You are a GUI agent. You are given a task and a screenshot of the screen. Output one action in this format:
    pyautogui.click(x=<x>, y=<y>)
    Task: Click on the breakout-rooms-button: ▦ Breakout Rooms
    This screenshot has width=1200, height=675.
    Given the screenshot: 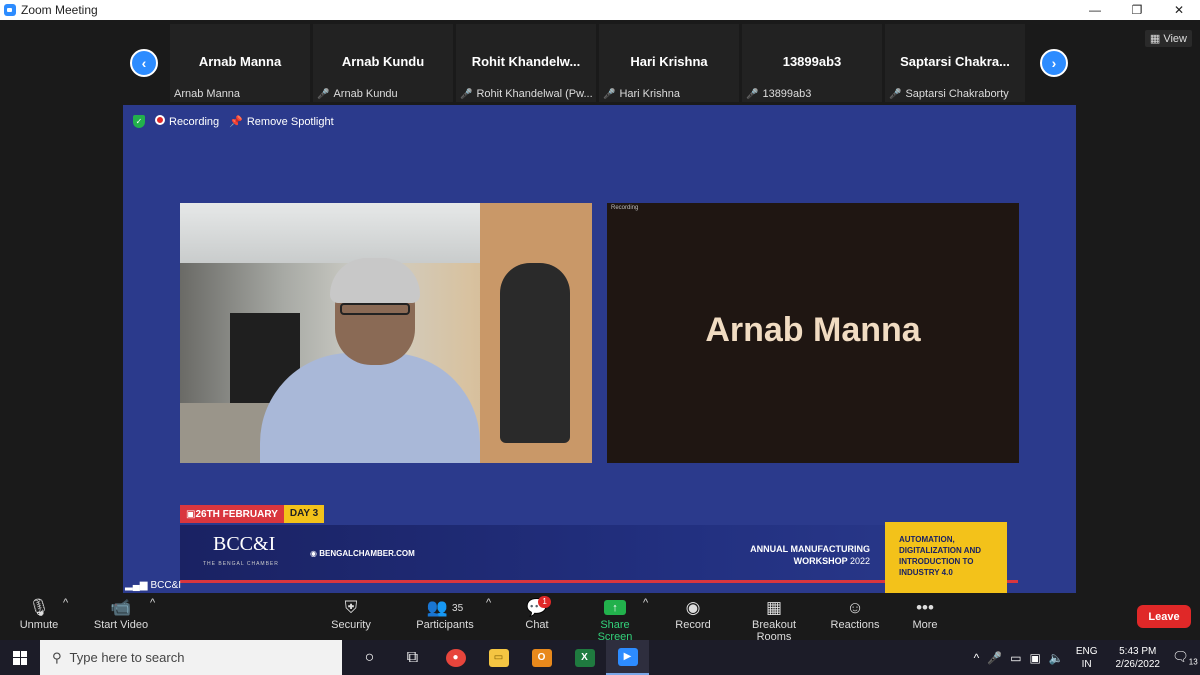 What is the action you would take?
    pyautogui.click(x=774, y=620)
    